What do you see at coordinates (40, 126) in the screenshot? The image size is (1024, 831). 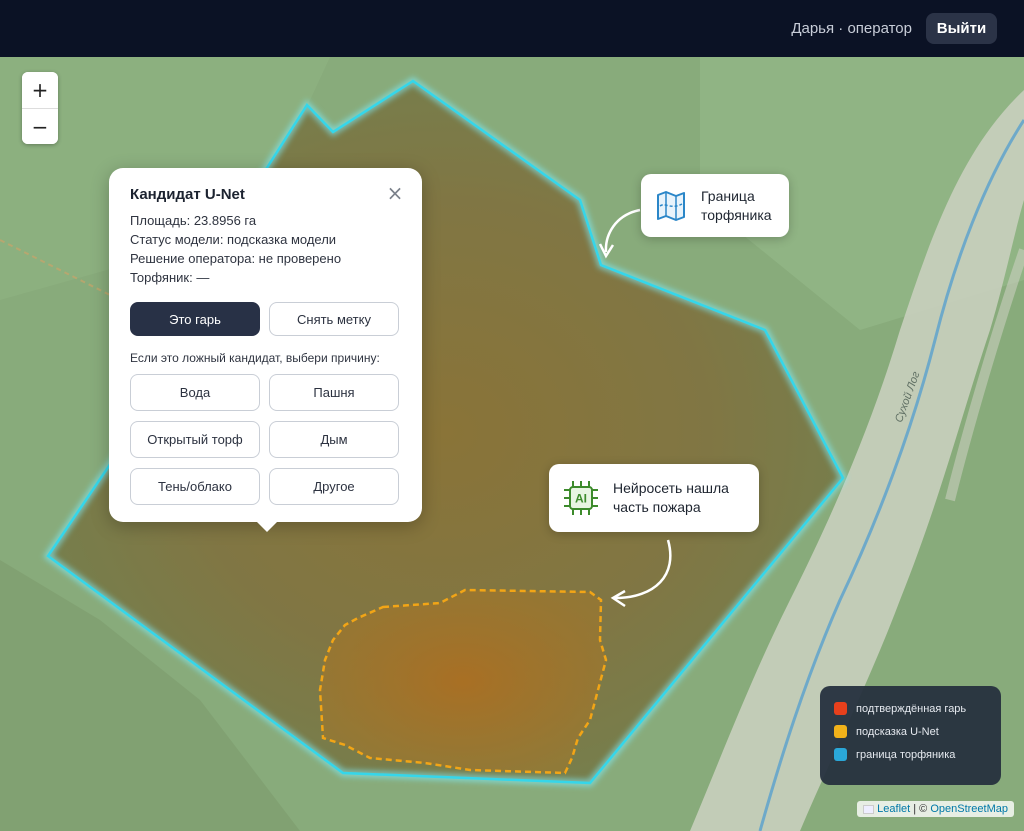 I see `zoom-out-button: −` at bounding box center [40, 126].